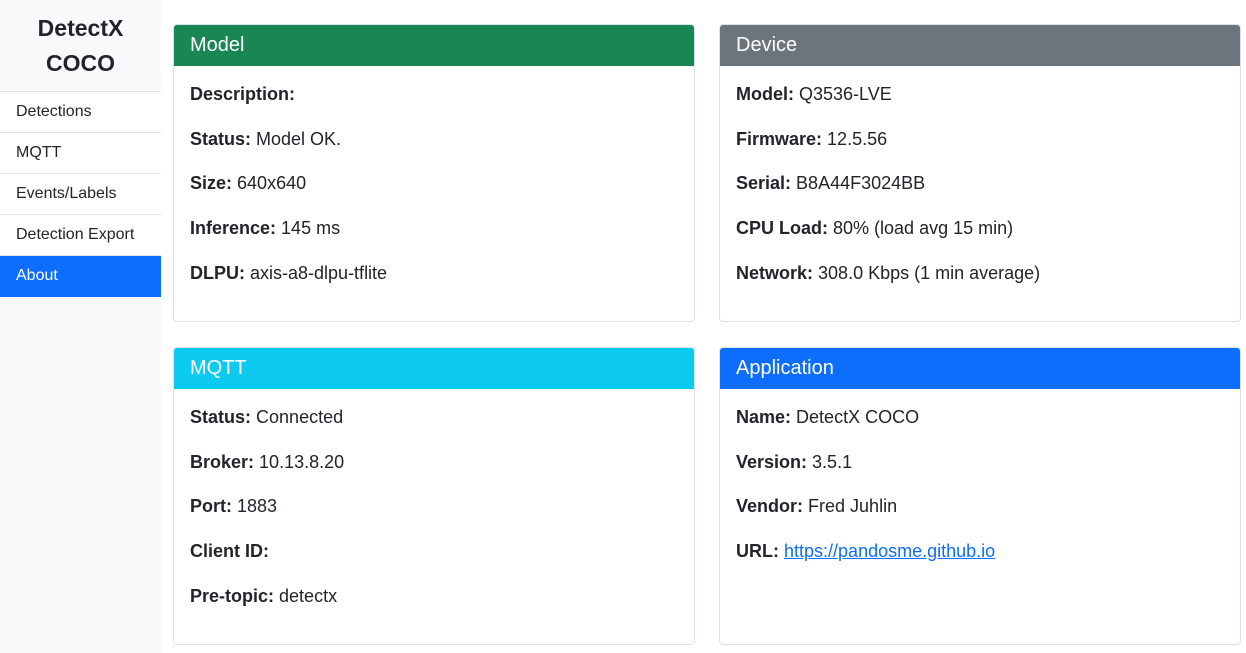 The image size is (1246, 653). I want to click on brand-line-2: COCO, so click(80, 62).